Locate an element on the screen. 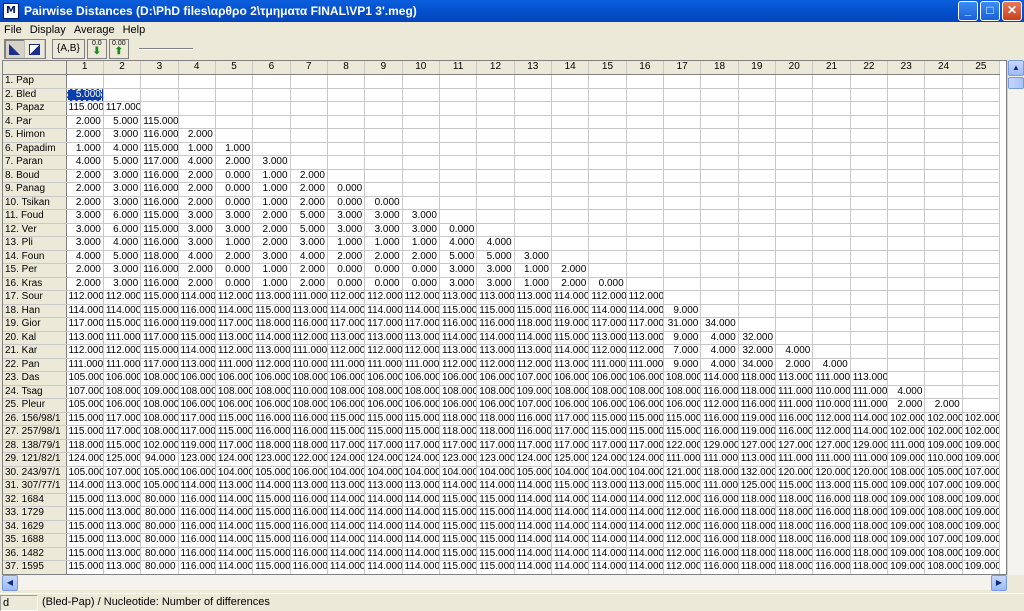  decrease-decimals-button: 0.0 ⬇ is located at coordinates (96, 49).